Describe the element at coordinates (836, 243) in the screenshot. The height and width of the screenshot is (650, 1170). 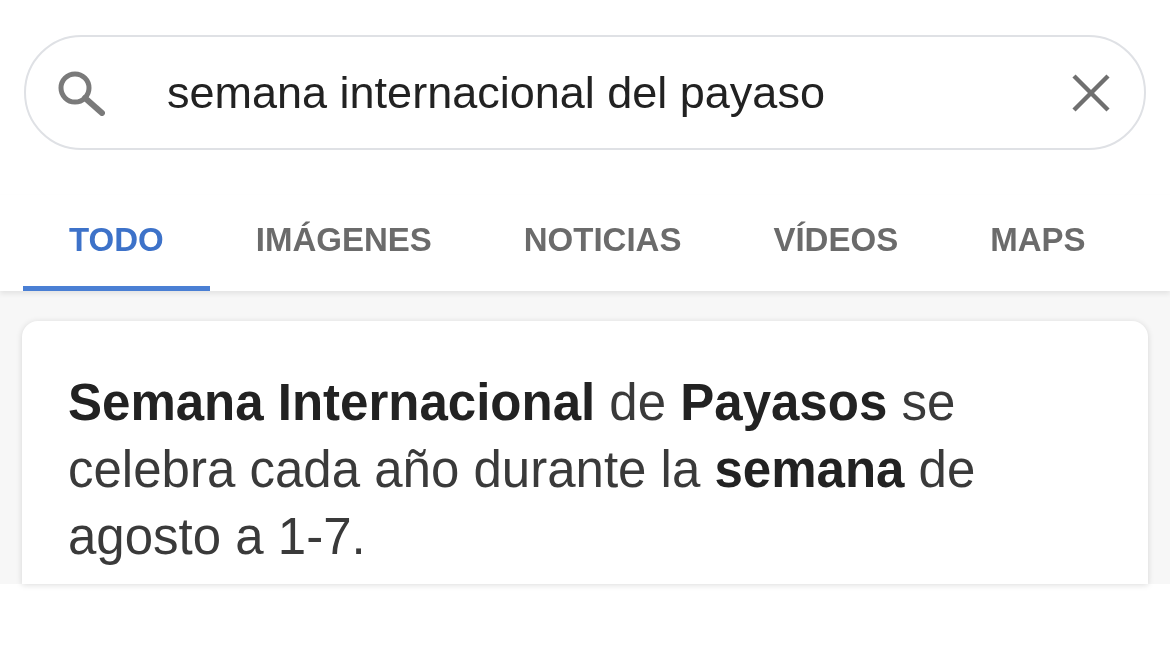
I see `tab: VÍDEOS` at that location.